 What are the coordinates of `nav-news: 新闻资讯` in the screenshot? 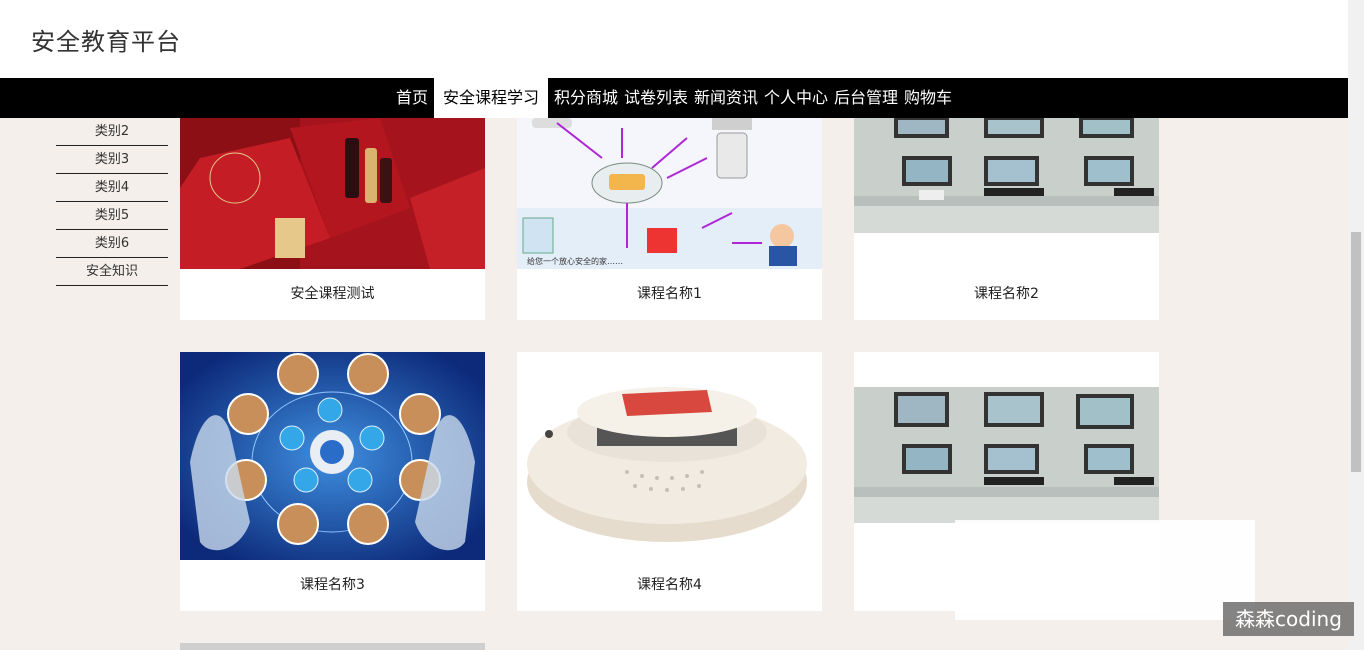 It's located at (726, 98).